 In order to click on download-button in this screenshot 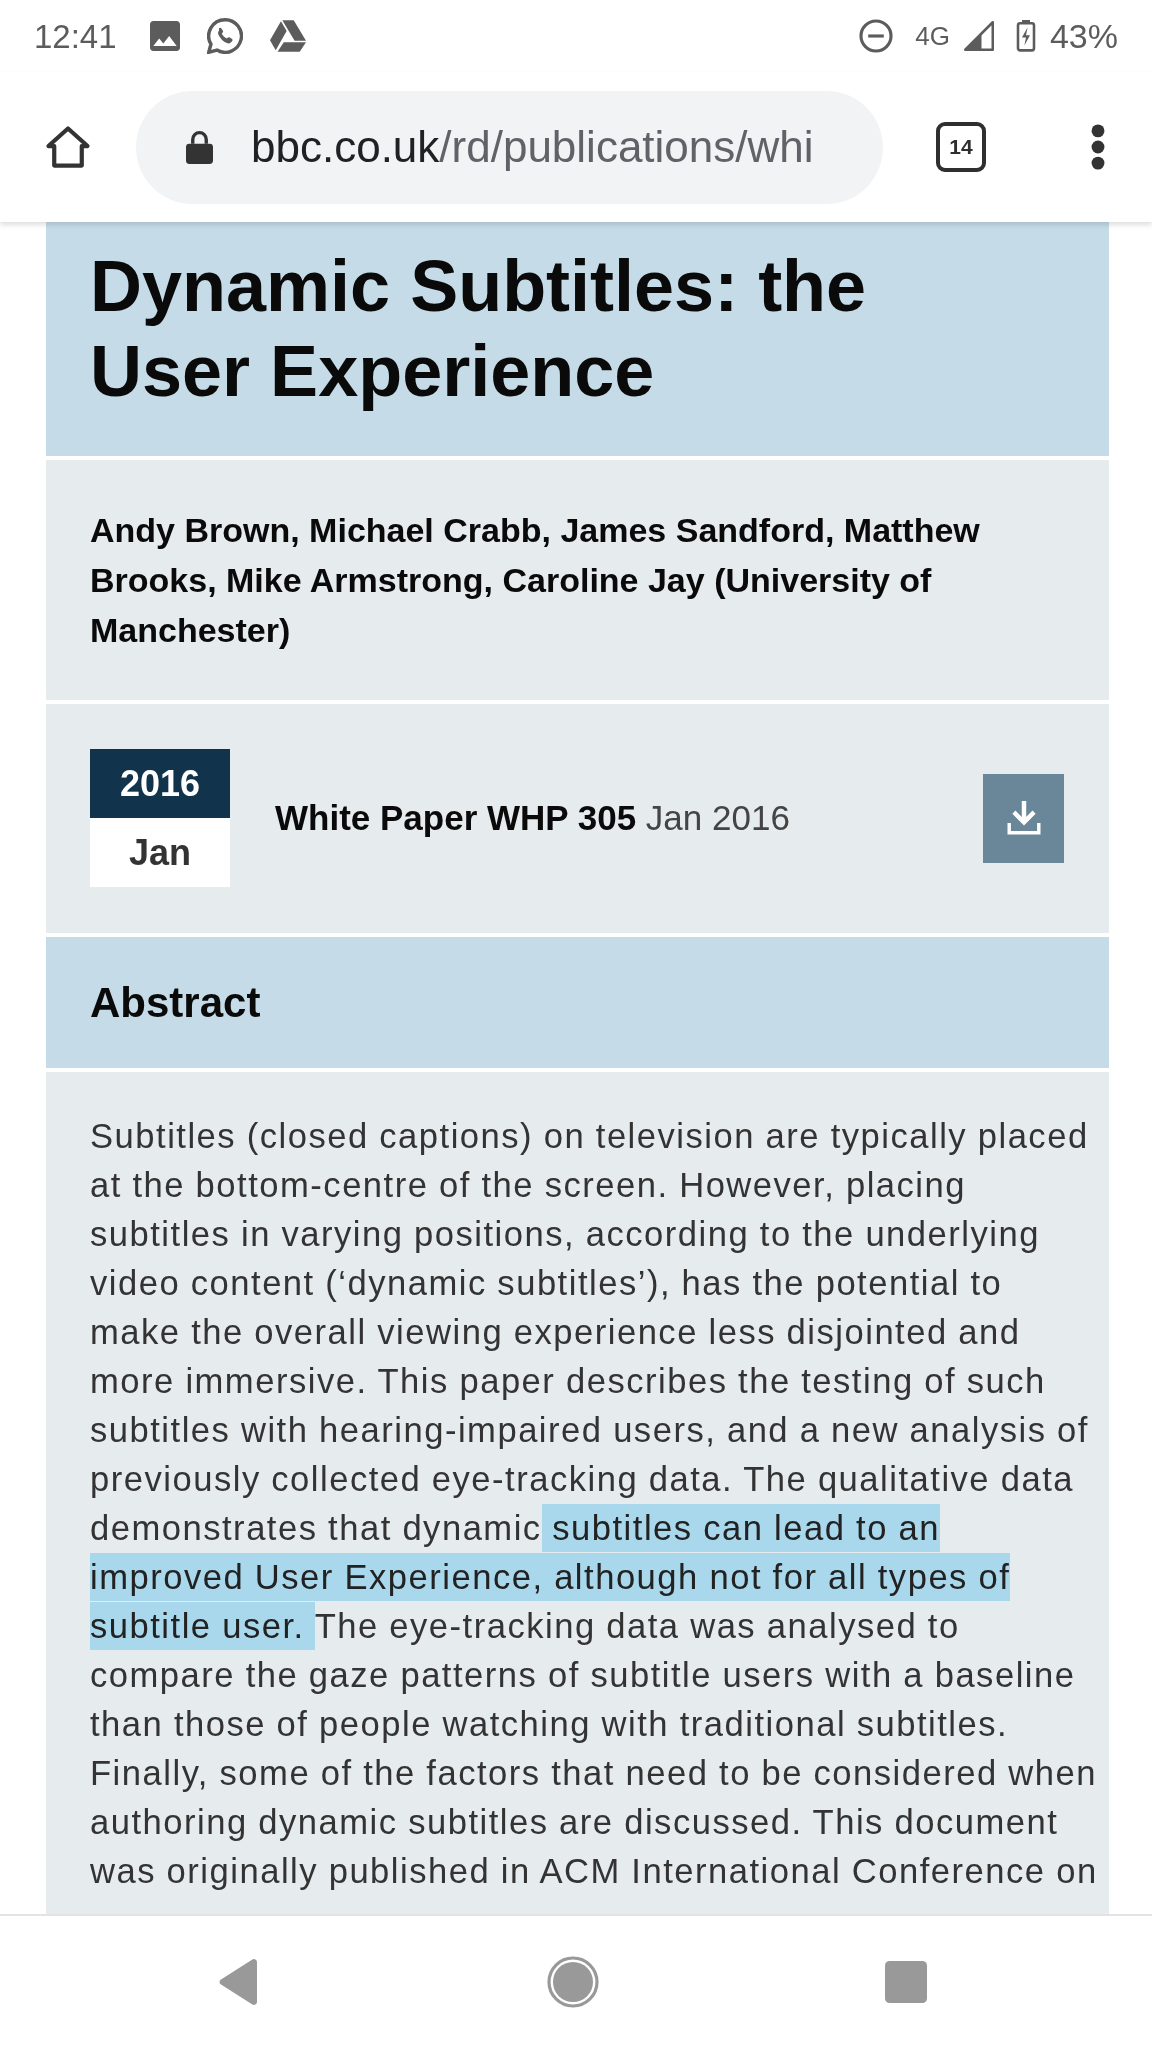, I will do `click(1023, 818)`.